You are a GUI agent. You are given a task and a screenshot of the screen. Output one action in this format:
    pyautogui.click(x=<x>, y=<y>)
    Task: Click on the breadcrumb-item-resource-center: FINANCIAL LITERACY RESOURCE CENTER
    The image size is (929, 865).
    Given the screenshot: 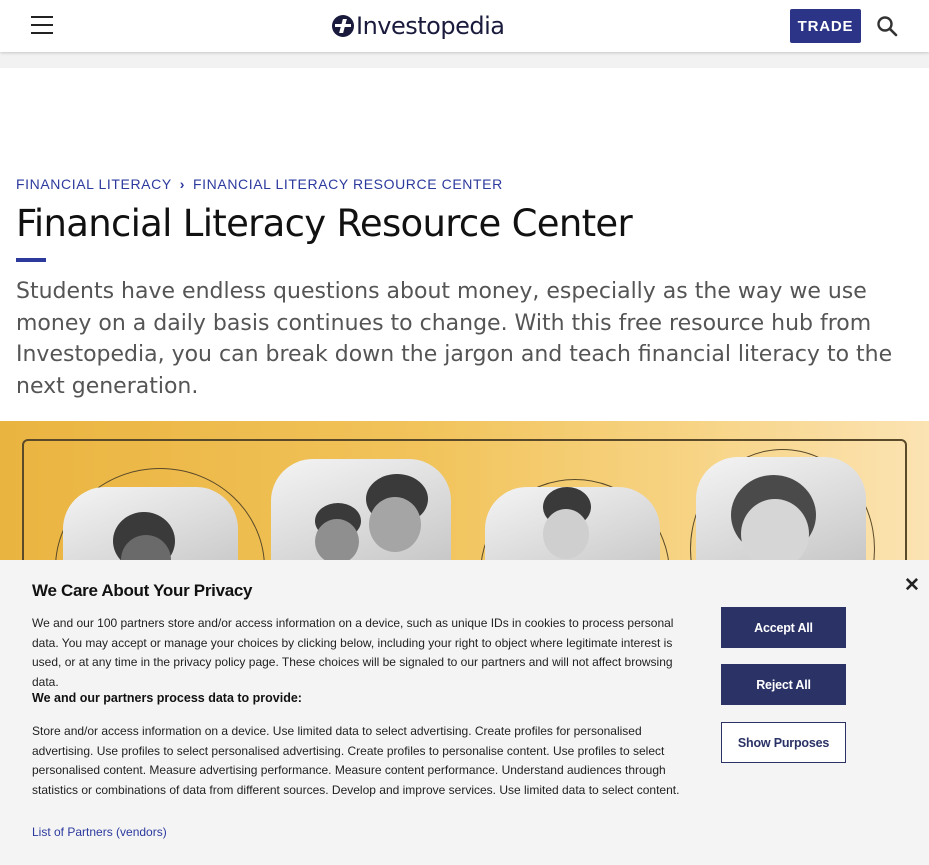 What is the action you would take?
    pyautogui.click(x=348, y=184)
    